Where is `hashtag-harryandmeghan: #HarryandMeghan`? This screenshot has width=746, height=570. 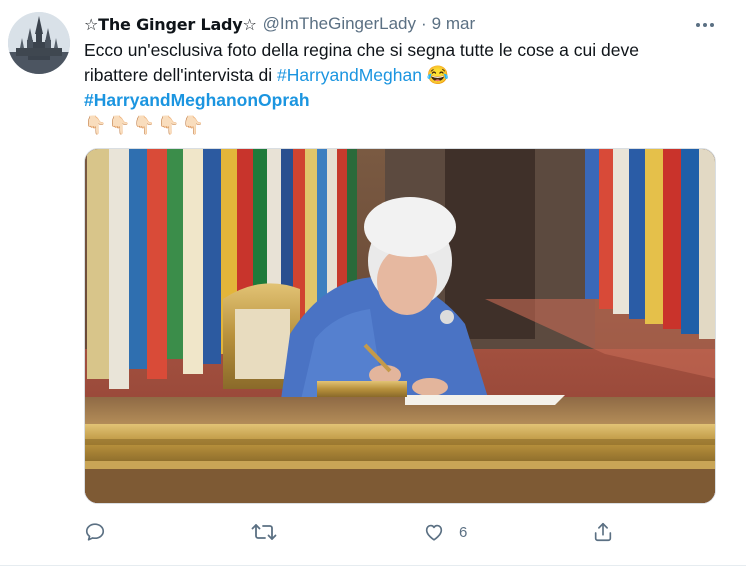
hashtag-harryandmeghan: #HarryandMeghan is located at coordinates (349, 75).